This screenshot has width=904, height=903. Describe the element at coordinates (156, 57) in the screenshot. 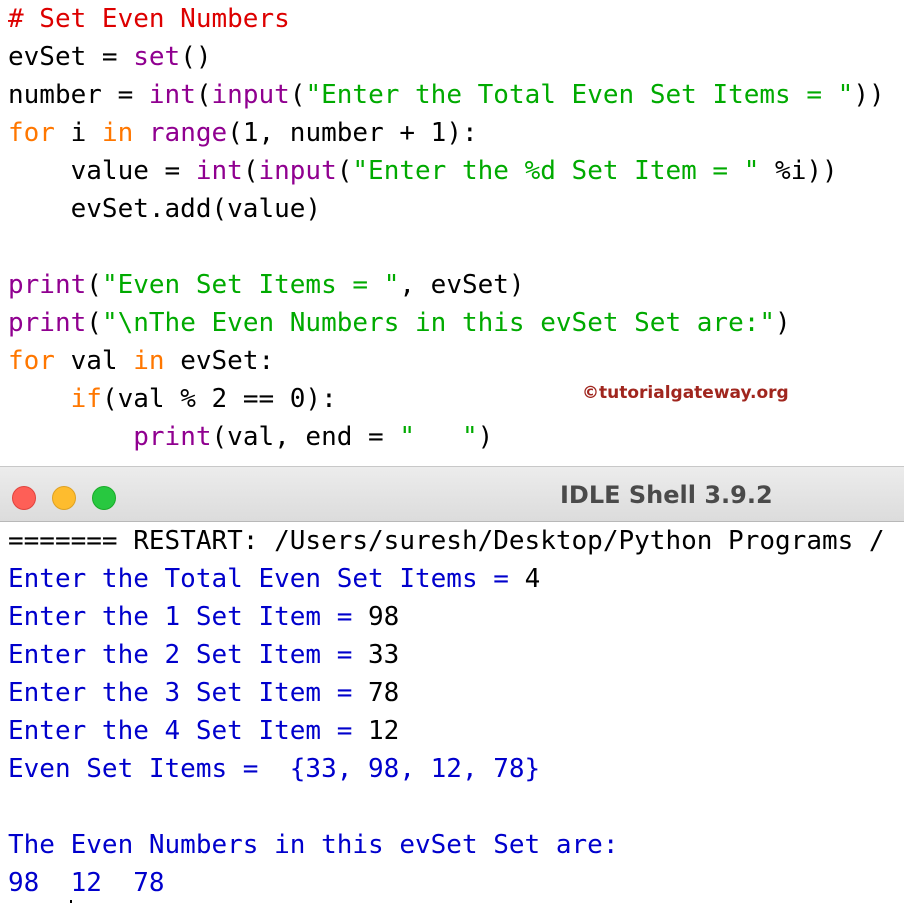

I see `code-token: set` at that location.